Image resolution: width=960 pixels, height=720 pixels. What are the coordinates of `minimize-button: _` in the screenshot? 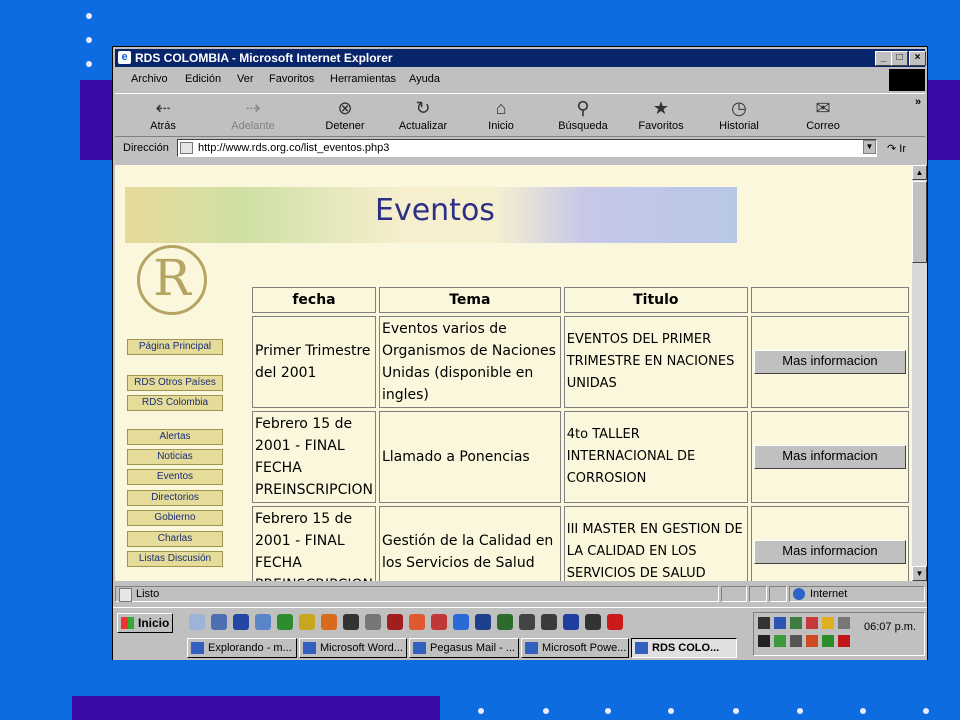 It's located at (883, 58).